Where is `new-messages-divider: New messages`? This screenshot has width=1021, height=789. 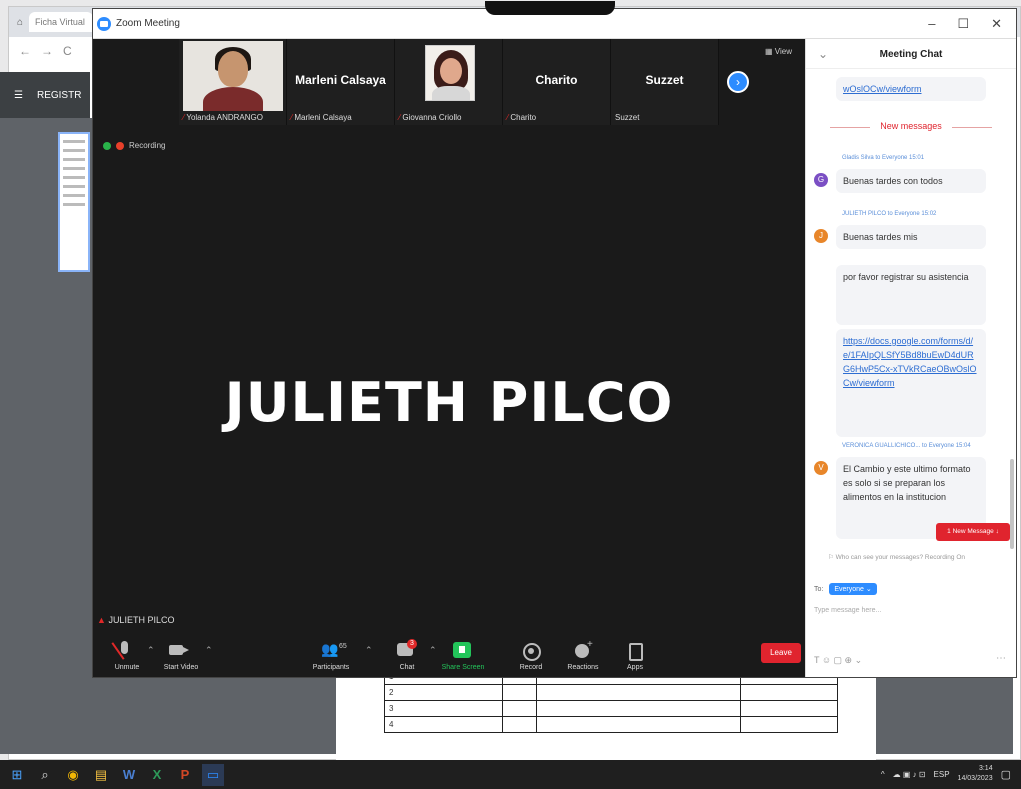
new-messages-divider: New messages is located at coordinates (911, 126).